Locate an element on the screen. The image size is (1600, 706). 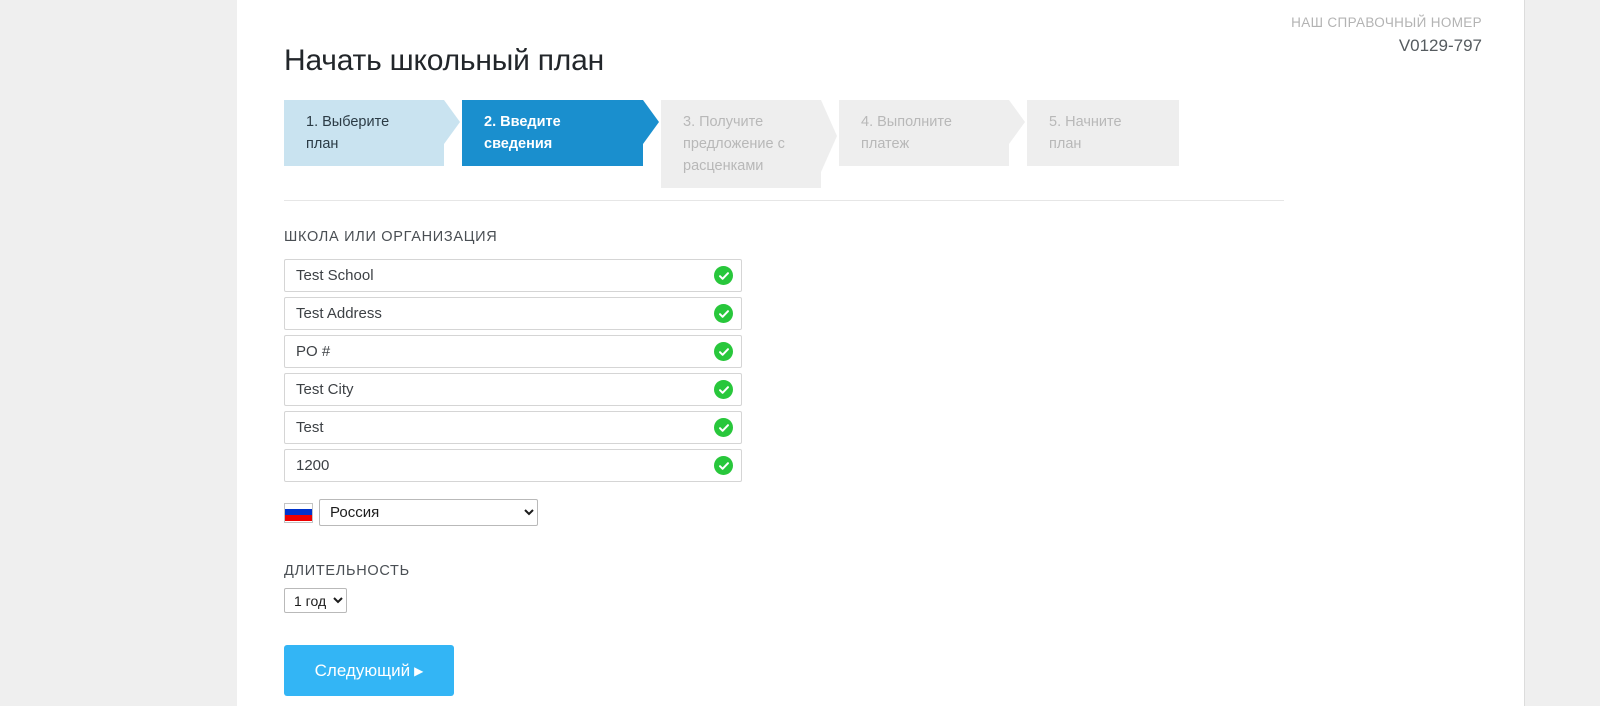
school-name-input is located at coordinates (513, 275).